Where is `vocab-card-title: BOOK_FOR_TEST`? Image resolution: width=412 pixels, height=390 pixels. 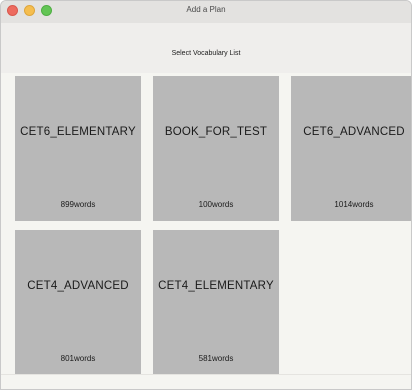 vocab-card-title: BOOK_FOR_TEST is located at coordinates (216, 132).